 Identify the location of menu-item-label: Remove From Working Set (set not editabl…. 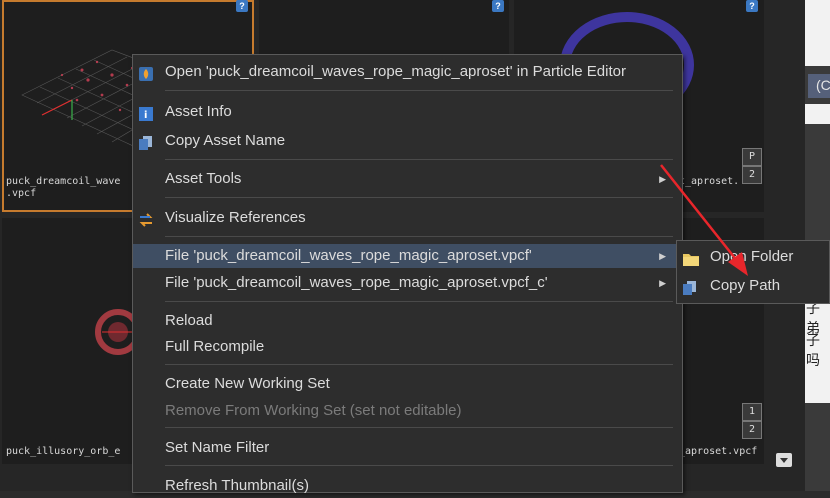
(313, 410).